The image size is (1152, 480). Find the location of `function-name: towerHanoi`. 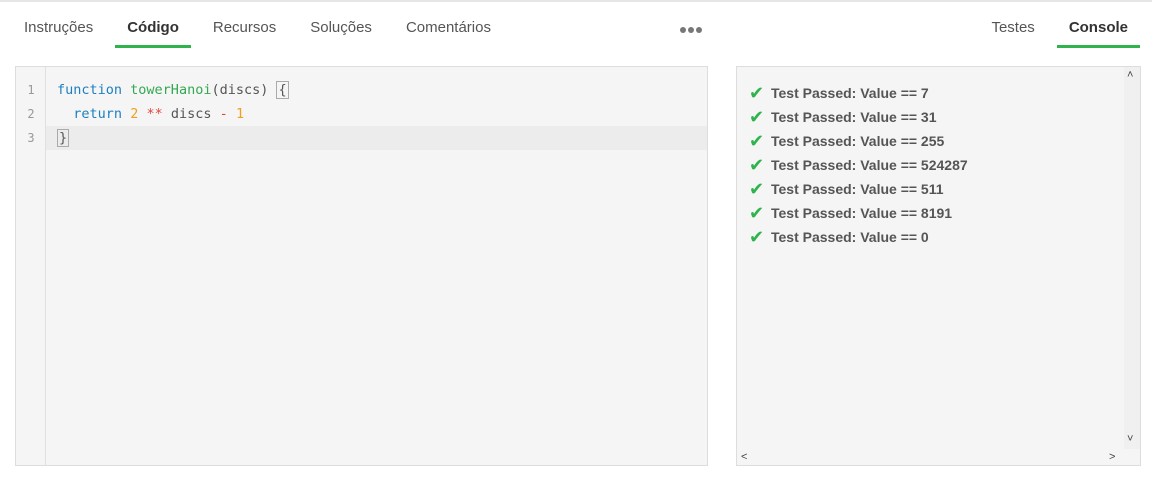

function-name: towerHanoi is located at coordinates (171, 90).